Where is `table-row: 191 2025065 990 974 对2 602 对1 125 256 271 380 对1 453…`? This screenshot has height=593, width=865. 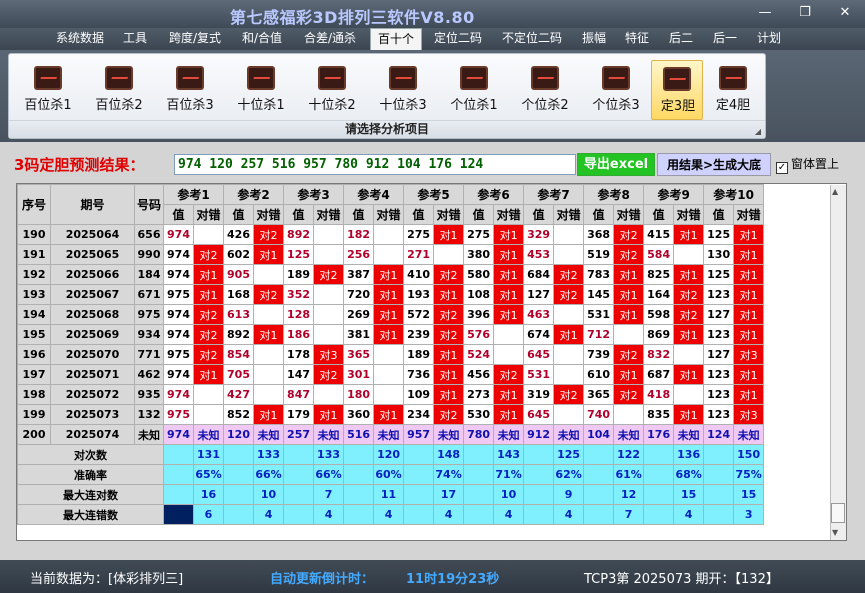
table-row: 191 2025065 990 974 对2 602 对1 125 256 271 380 对1 453… is located at coordinates (391, 254).